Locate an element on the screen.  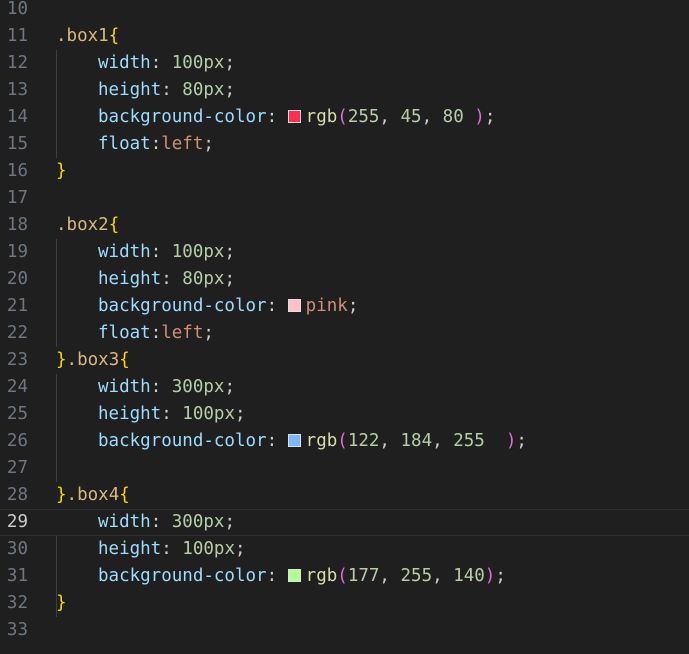
line-code: background-color: rgb(122, 184, 255 ); is located at coordinates (291, 441).